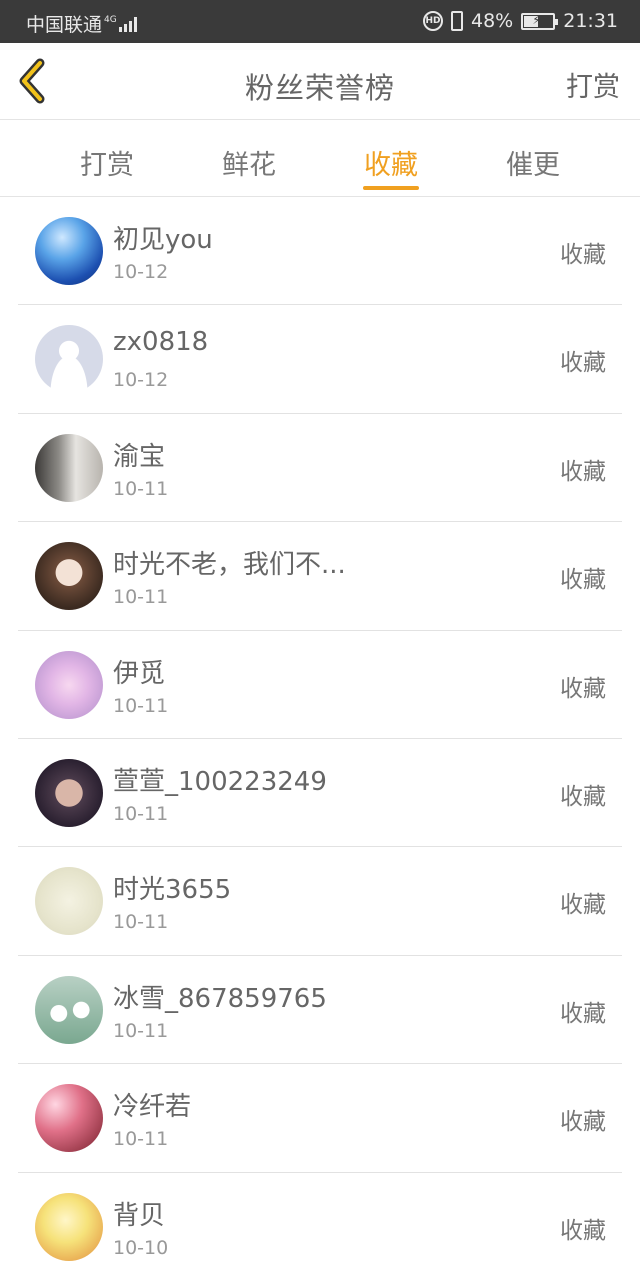 The width and height of the screenshot is (640, 1280). I want to click on list-item: 时光3655 10-11 收藏, so click(320, 901).